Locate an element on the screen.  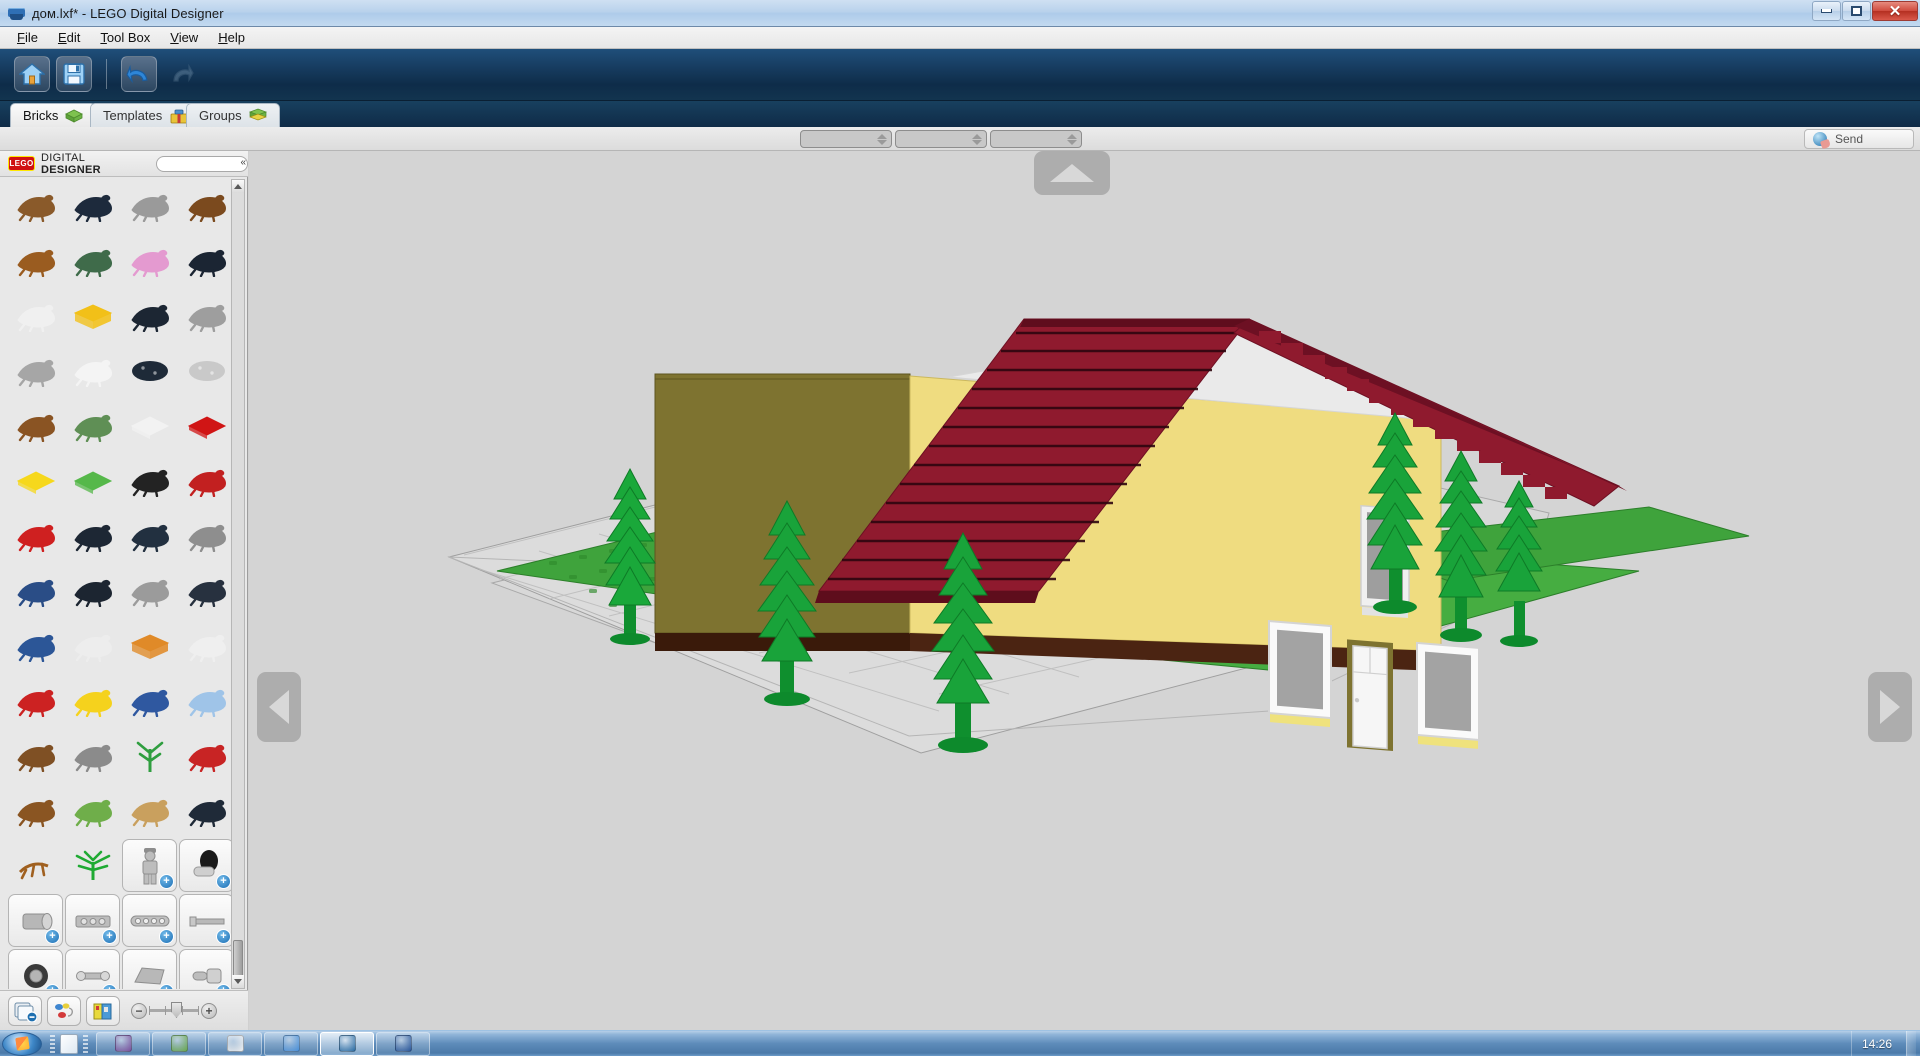
brick-palette-view-button is located at coordinates (25, 1010).